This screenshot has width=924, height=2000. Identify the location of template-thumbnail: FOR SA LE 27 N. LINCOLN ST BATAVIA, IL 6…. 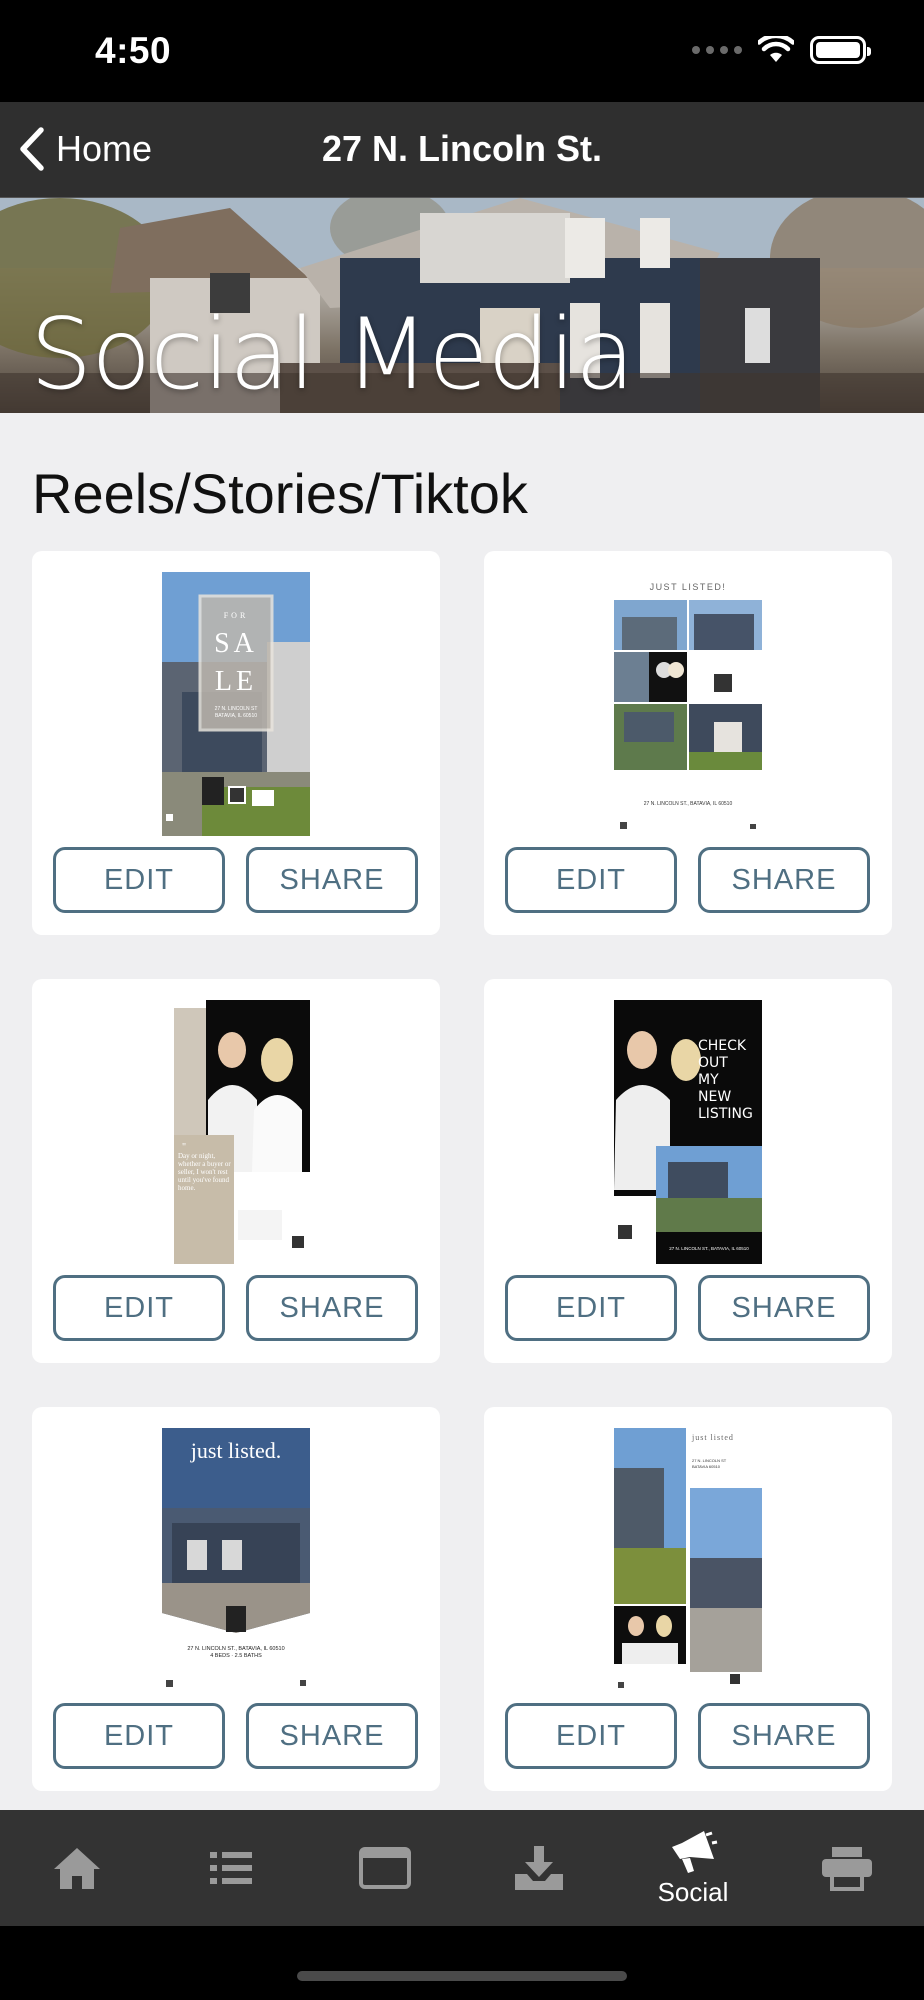
(236, 704).